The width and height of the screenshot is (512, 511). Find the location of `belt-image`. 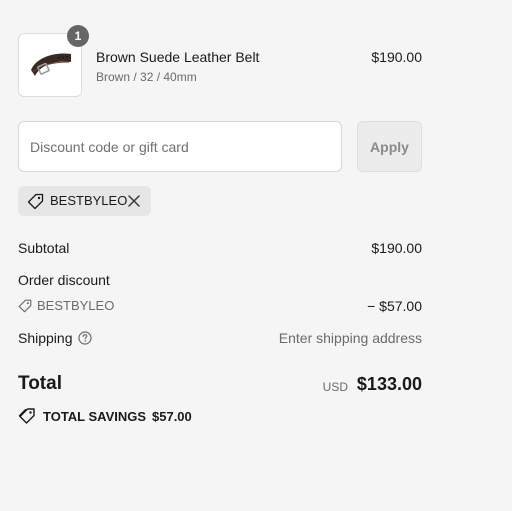

belt-image is located at coordinates (51, 64).